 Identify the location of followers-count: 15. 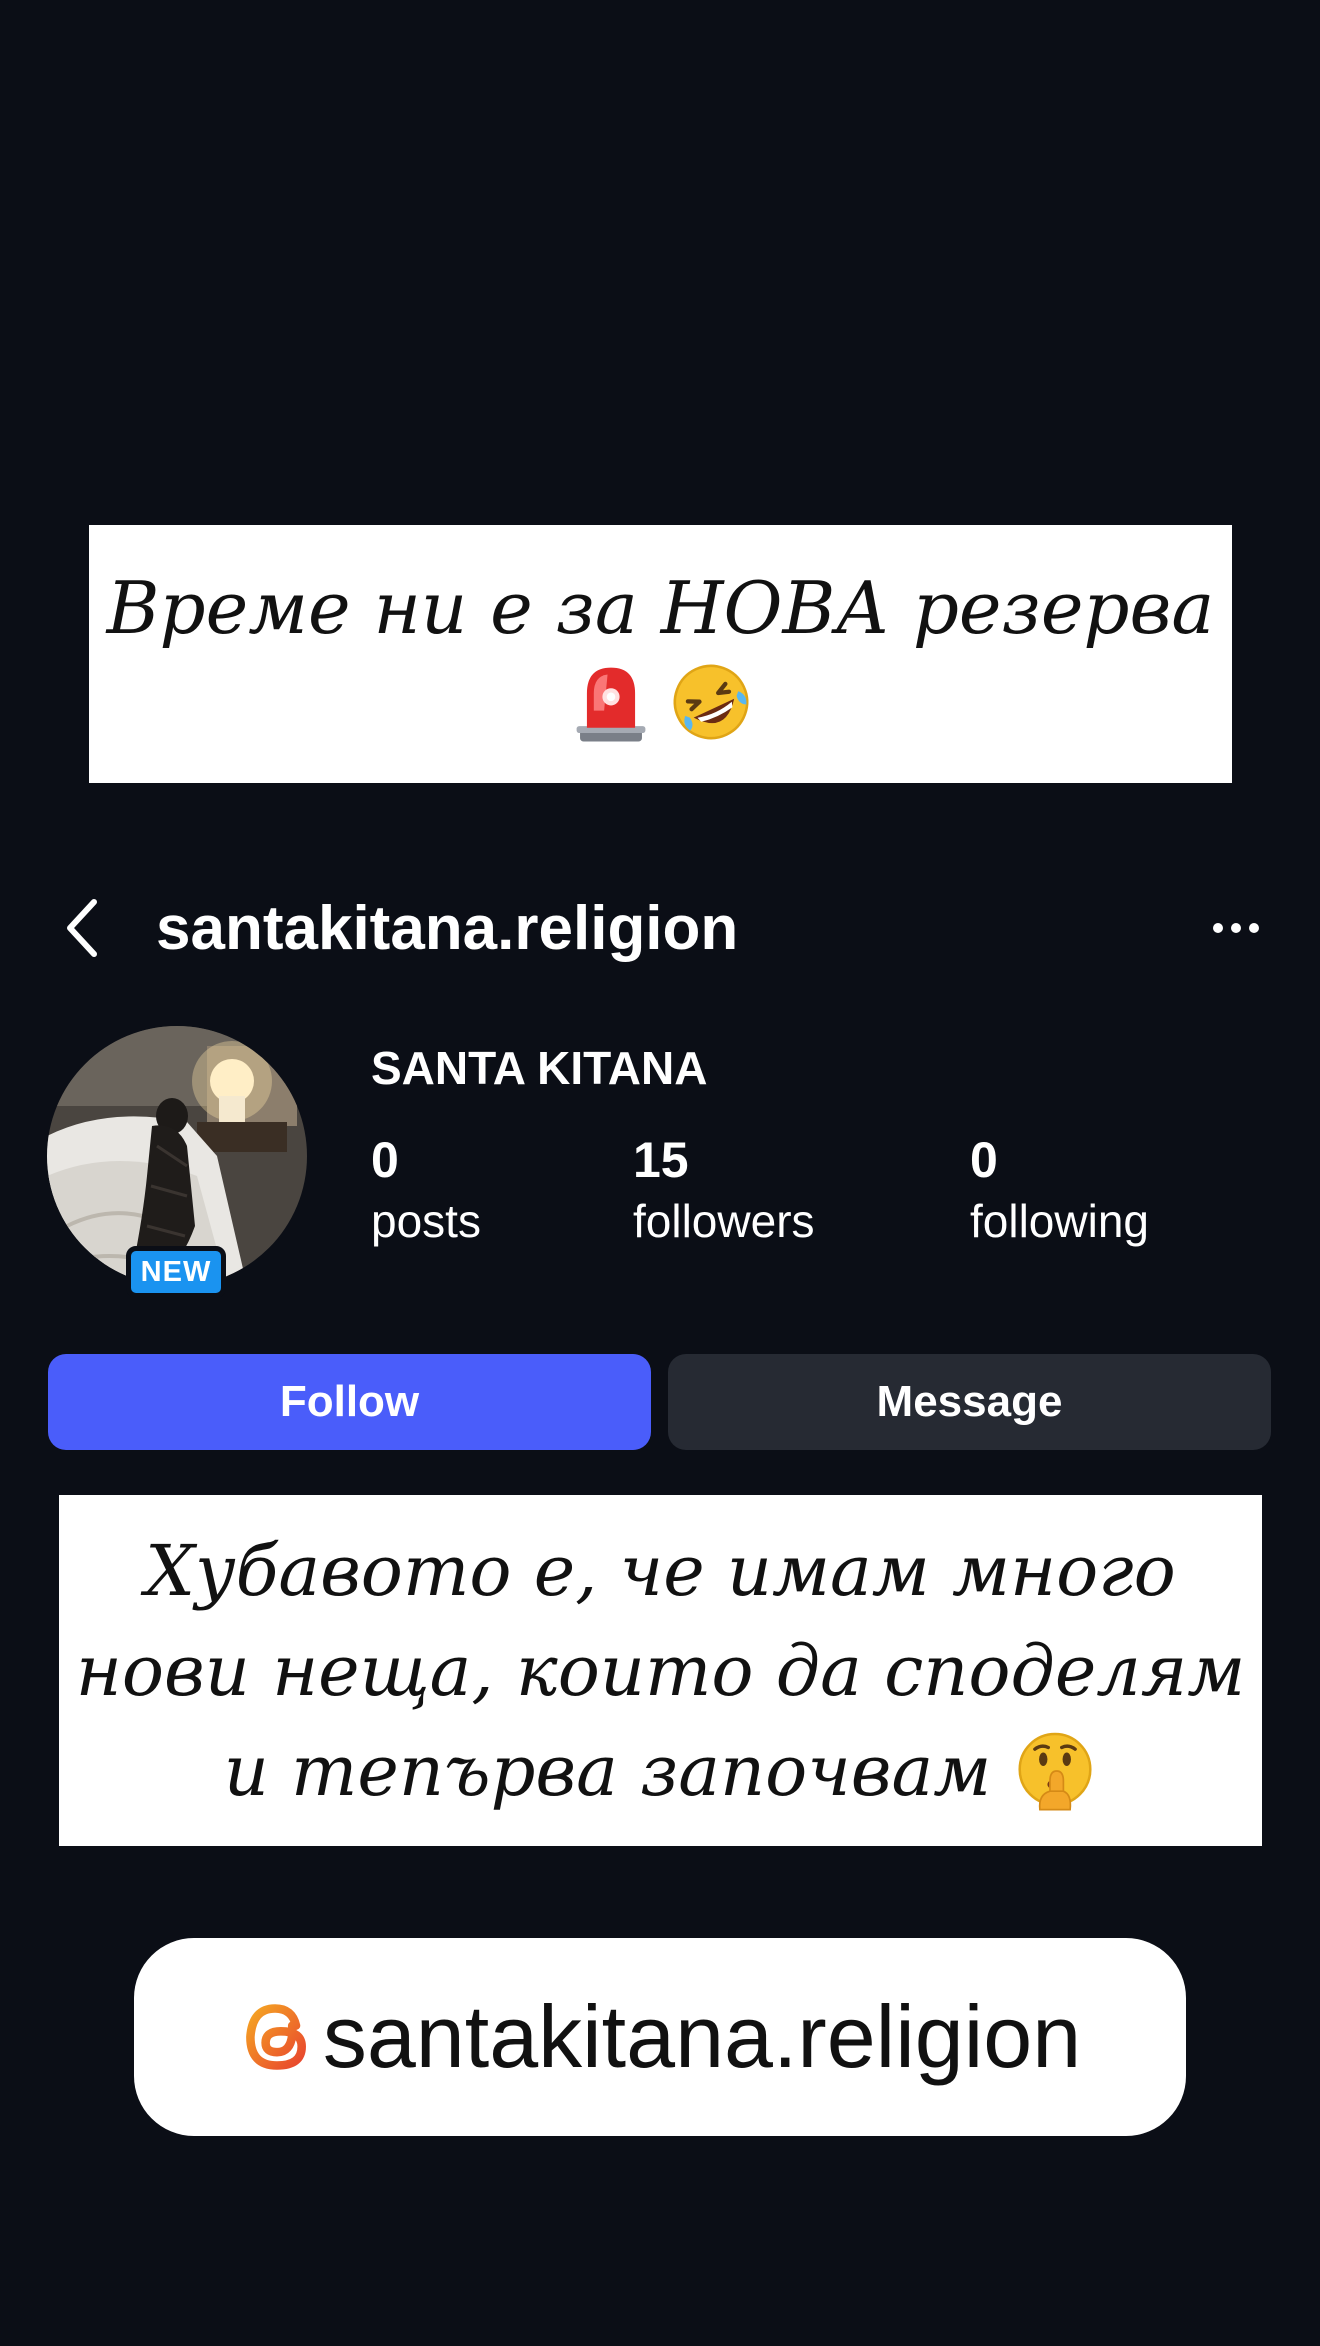
(661, 1160).